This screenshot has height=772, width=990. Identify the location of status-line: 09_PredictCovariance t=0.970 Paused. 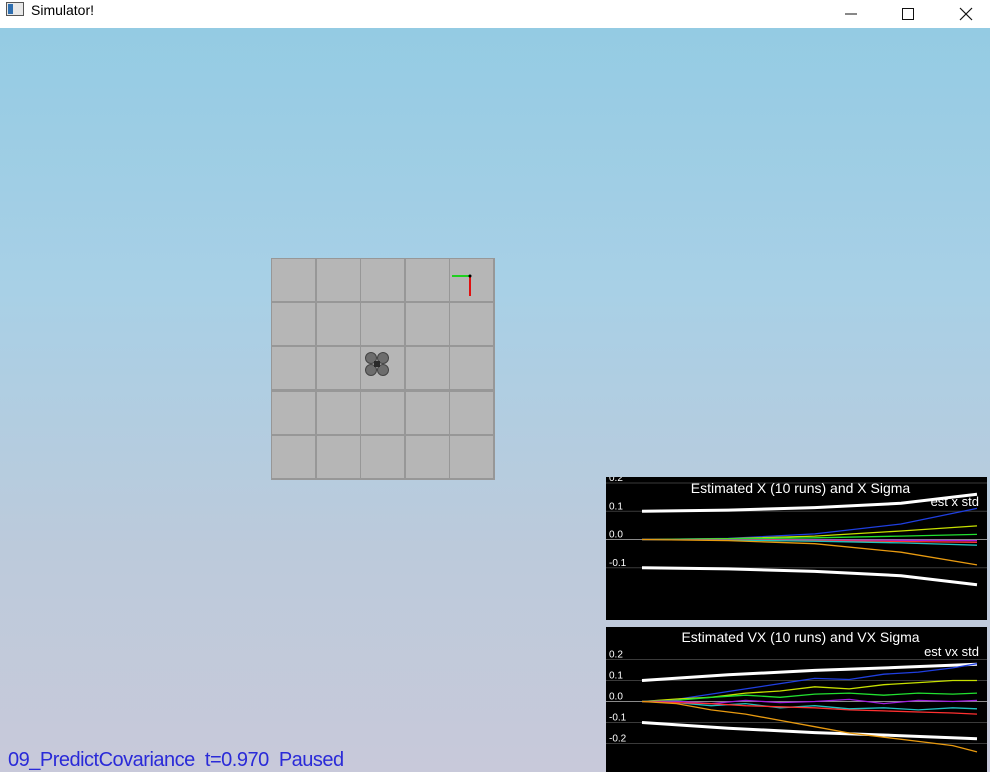
(176, 760).